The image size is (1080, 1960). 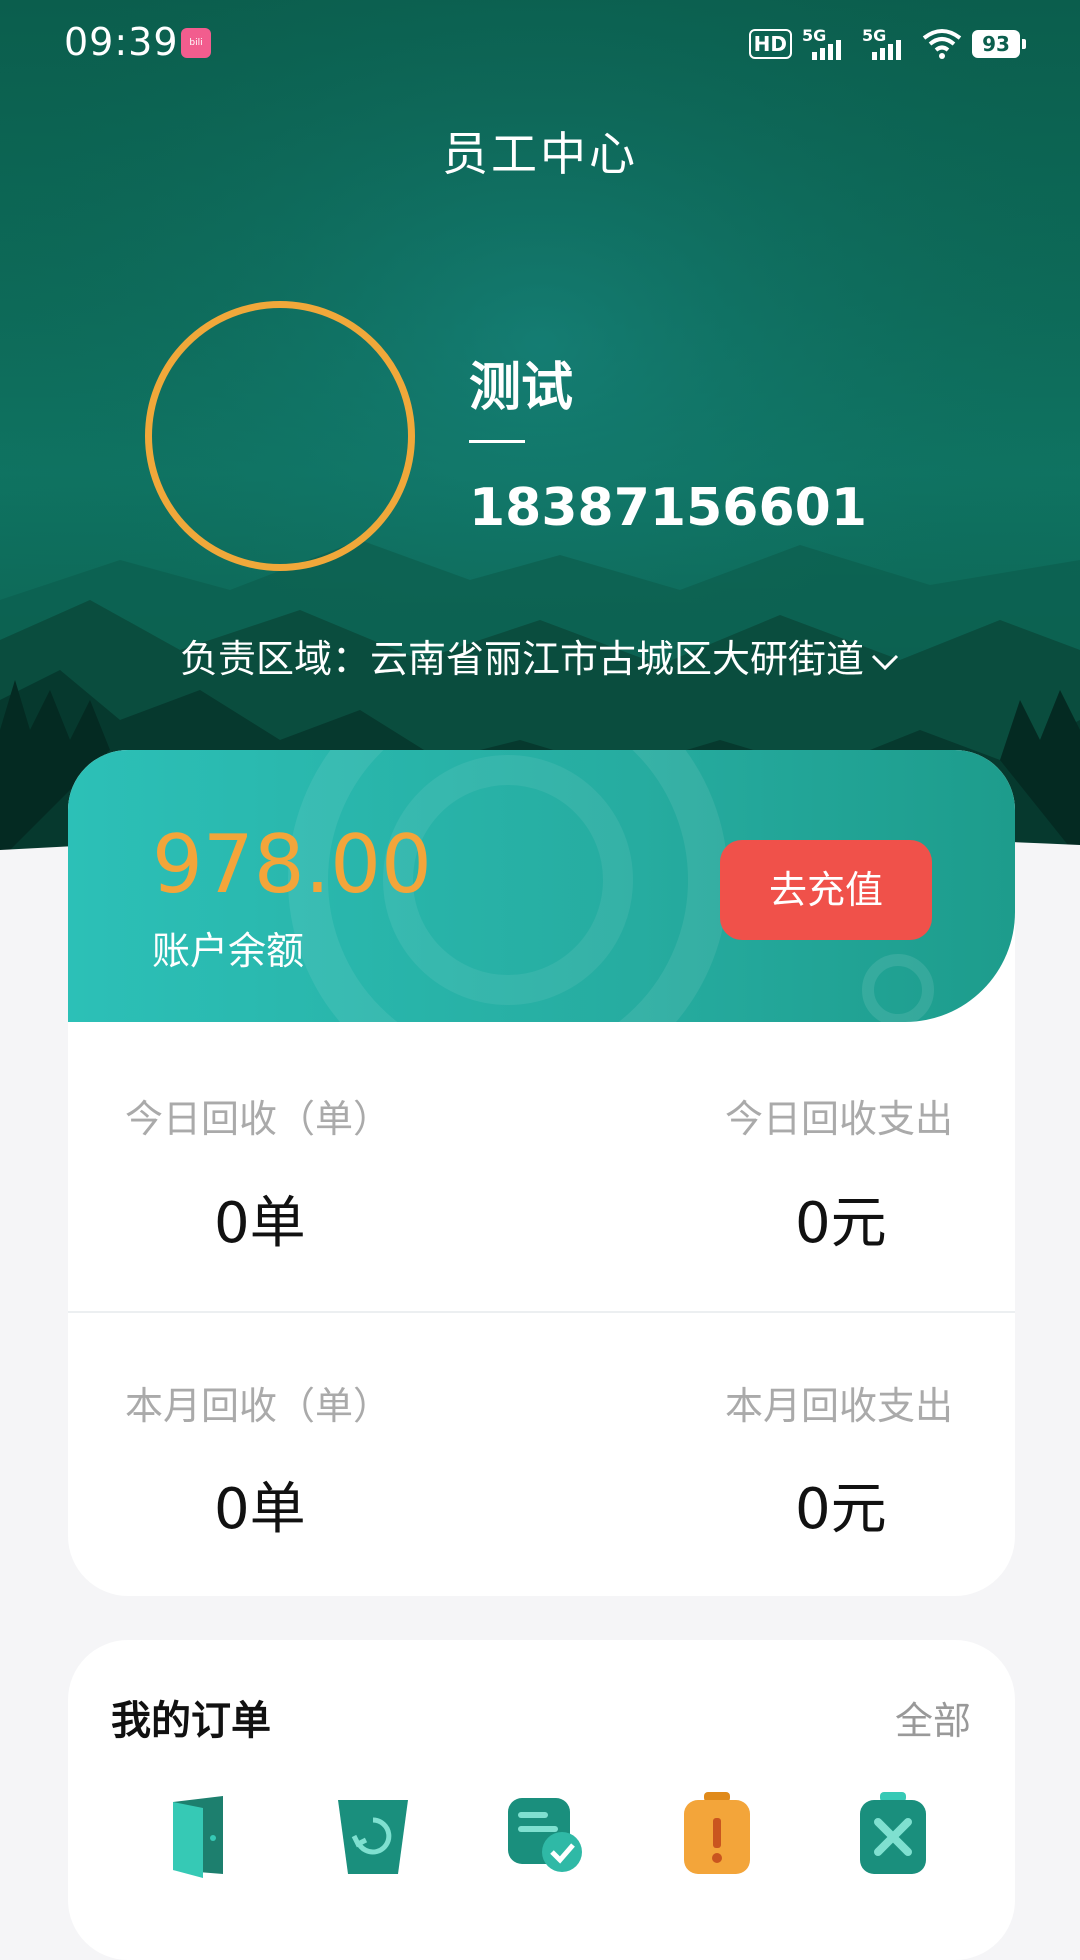 I want to click on today-expense-value: 0元, so click(x=841, y=1223).